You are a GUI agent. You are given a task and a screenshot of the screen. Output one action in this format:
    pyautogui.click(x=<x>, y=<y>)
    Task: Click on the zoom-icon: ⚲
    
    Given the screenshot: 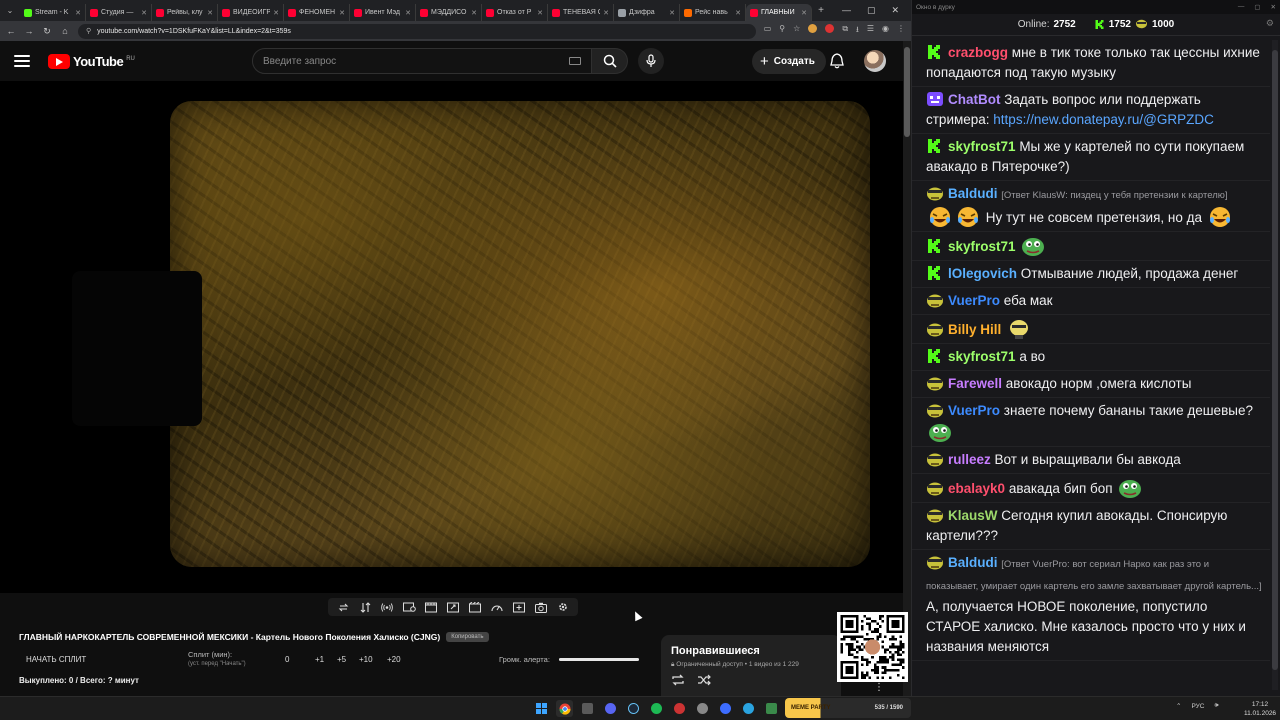 What is the action you would take?
    pyautogui.click(x=782, y=31)
    